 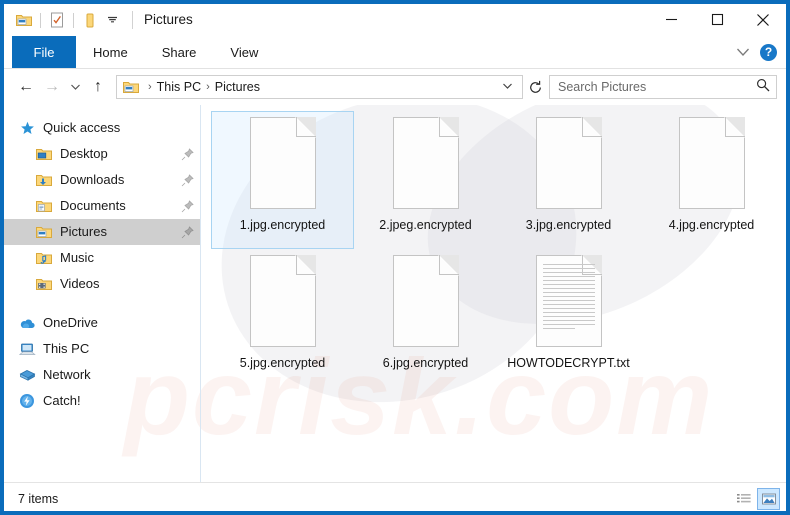 I want to click on search-box, so click(x=663, y=87).